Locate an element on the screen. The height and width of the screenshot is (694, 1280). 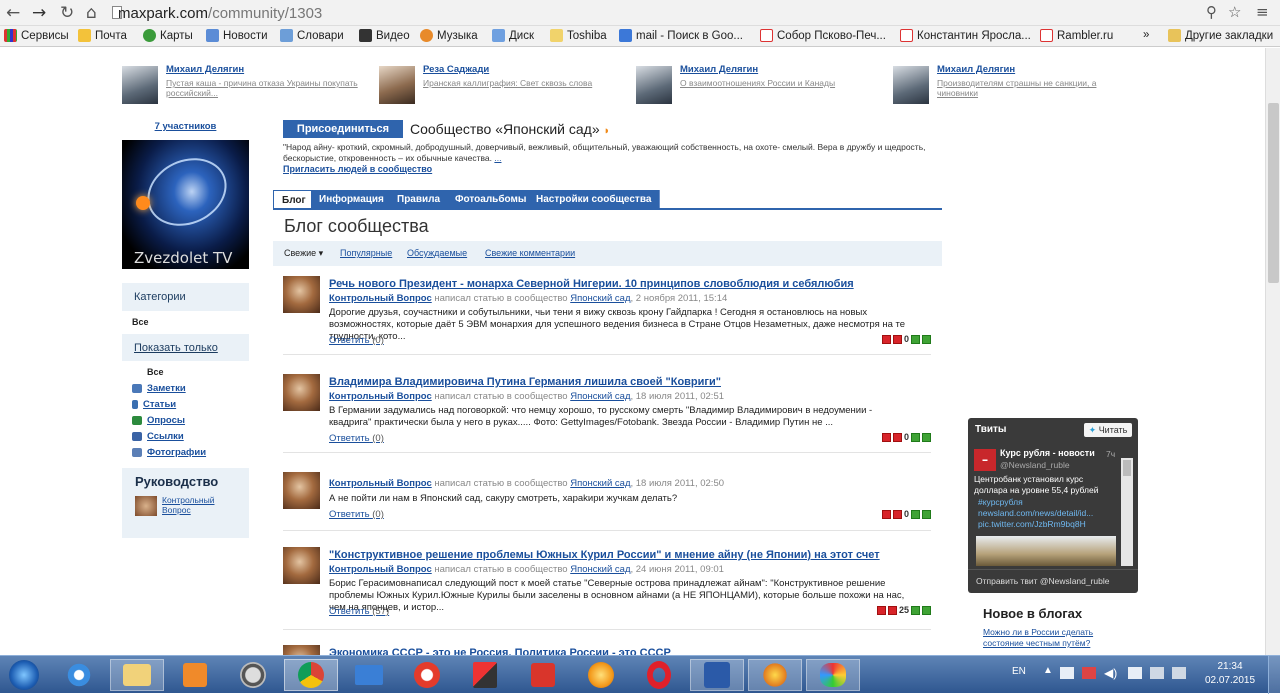
taskbar-explorer is located at coordinates (137, 675).